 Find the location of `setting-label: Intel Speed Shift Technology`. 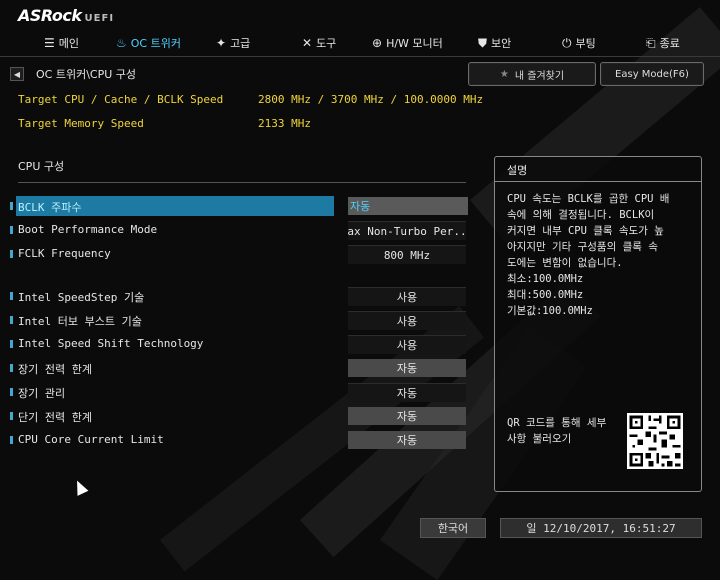

setting-label: Intel Speed Shift Technology is located at coordinates (111, 343).